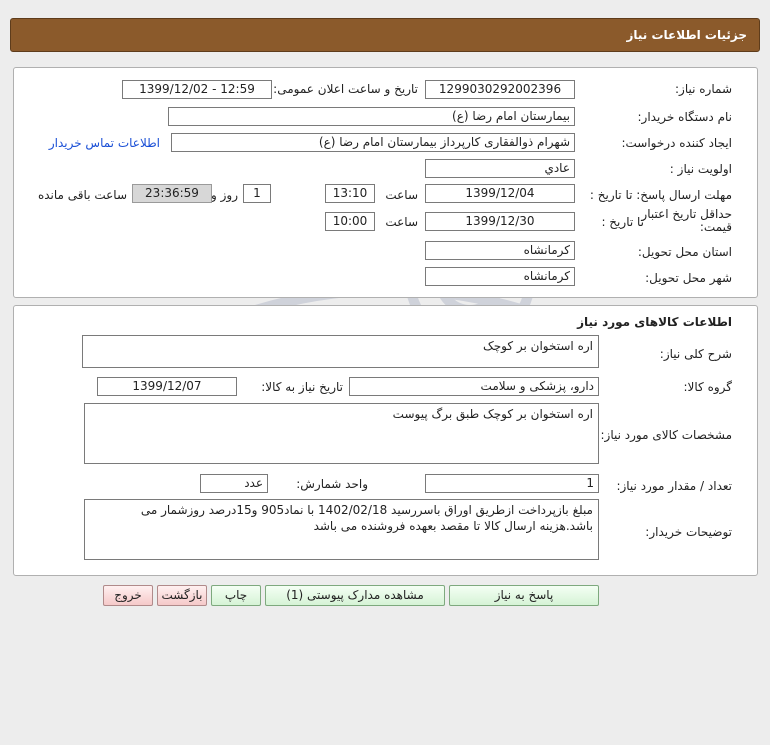 Image resolution: width=770 pixels, height=745 pixels. What do you see at coordinates (500, 221) in the screenshot?
I see `price-validity-date-field: 1399/12/30` at bounding box center [500, 221].